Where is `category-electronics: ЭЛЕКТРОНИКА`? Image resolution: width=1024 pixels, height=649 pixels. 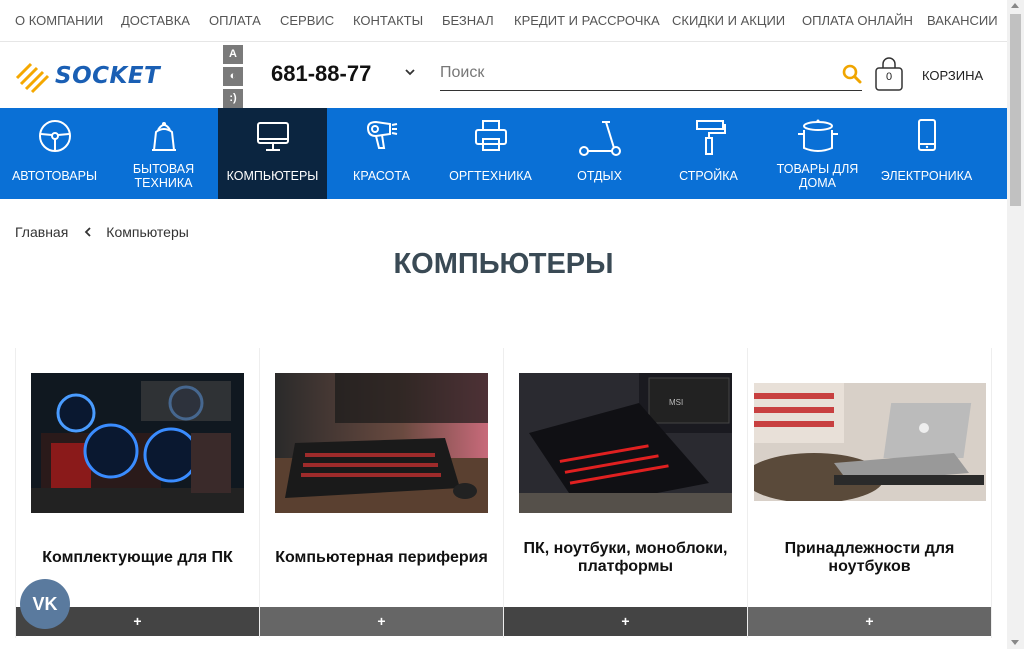
category-electronics: ЭЛЕКТРОНИКА is located at coordinates (926, 153).